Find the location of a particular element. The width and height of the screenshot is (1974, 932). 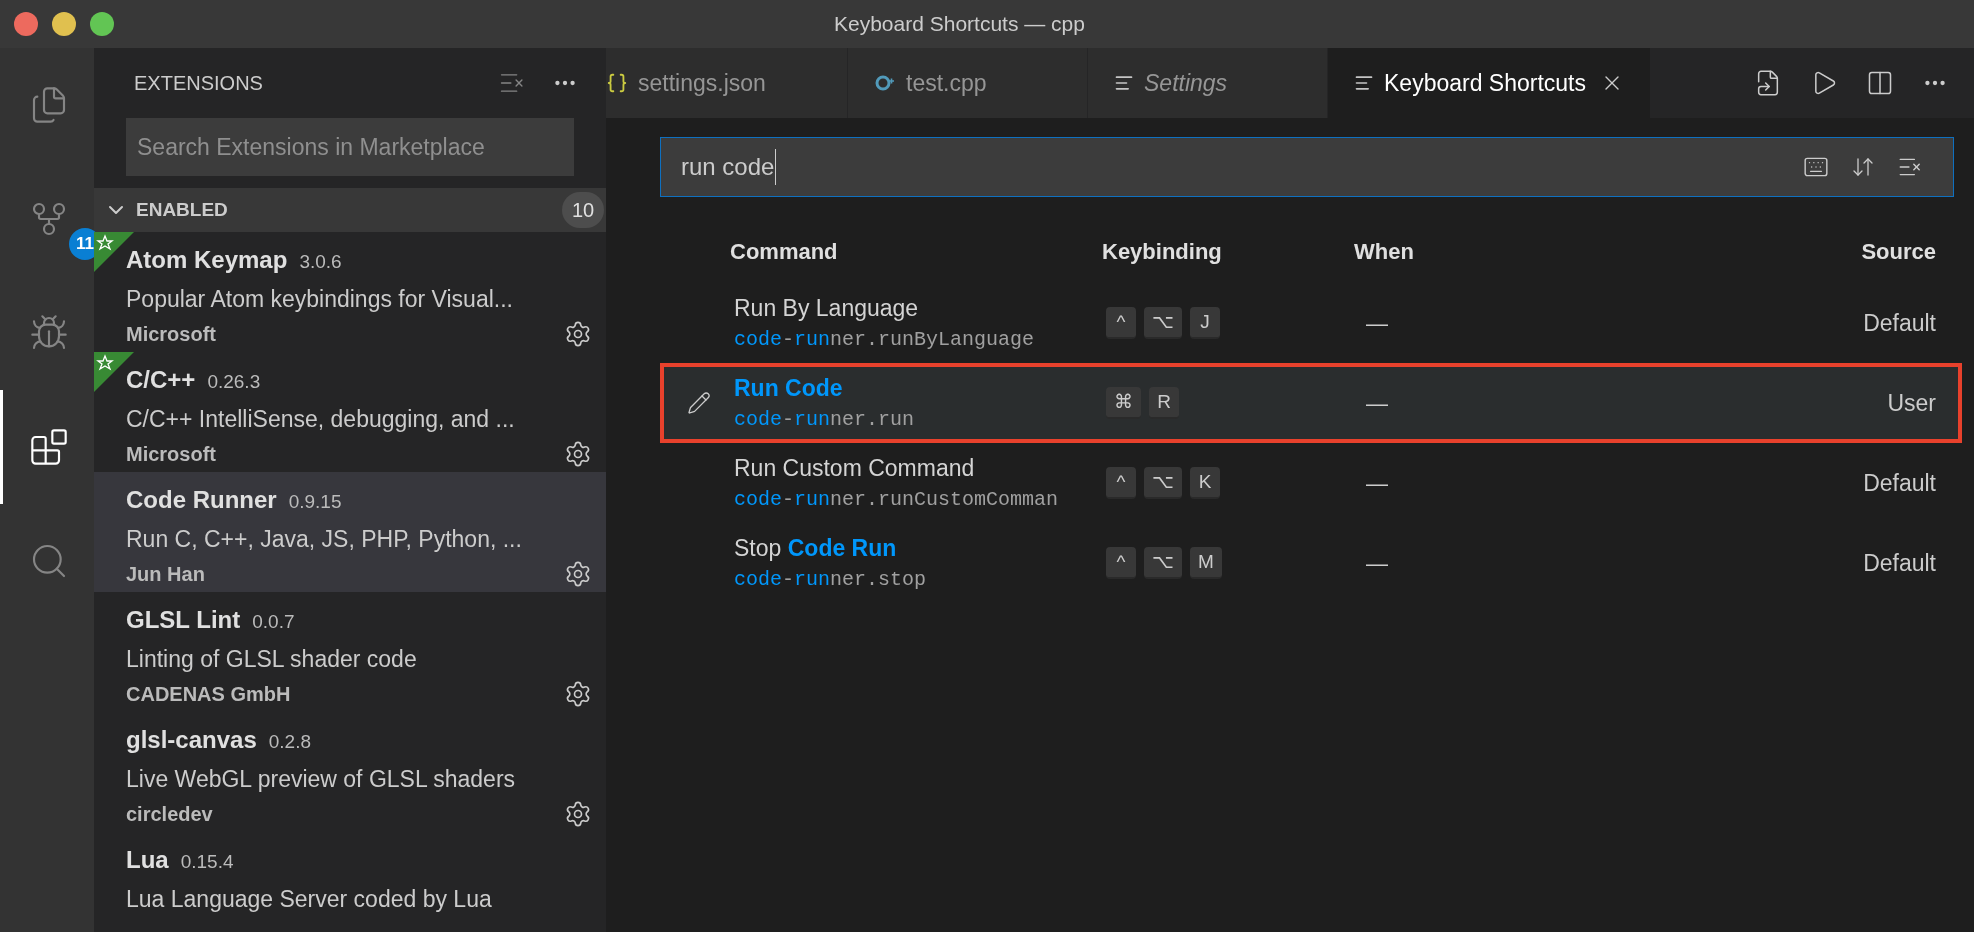

extension-publisher: Jun Han is located at coordinates (165, 574).